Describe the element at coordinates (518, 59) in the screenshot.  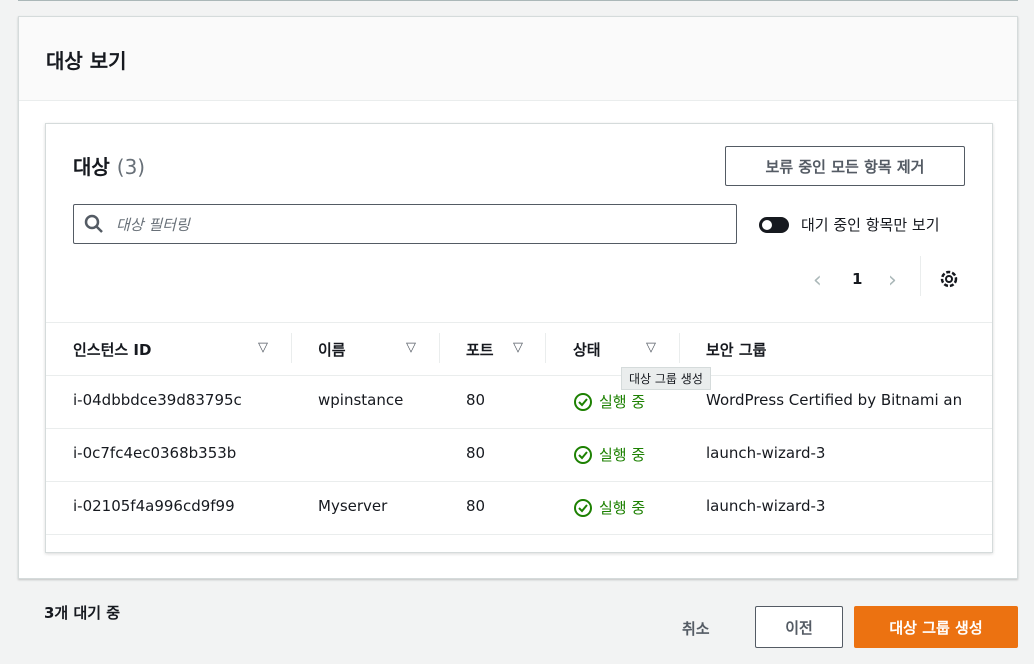
I see `panel-header: 대상 보기` at that location.